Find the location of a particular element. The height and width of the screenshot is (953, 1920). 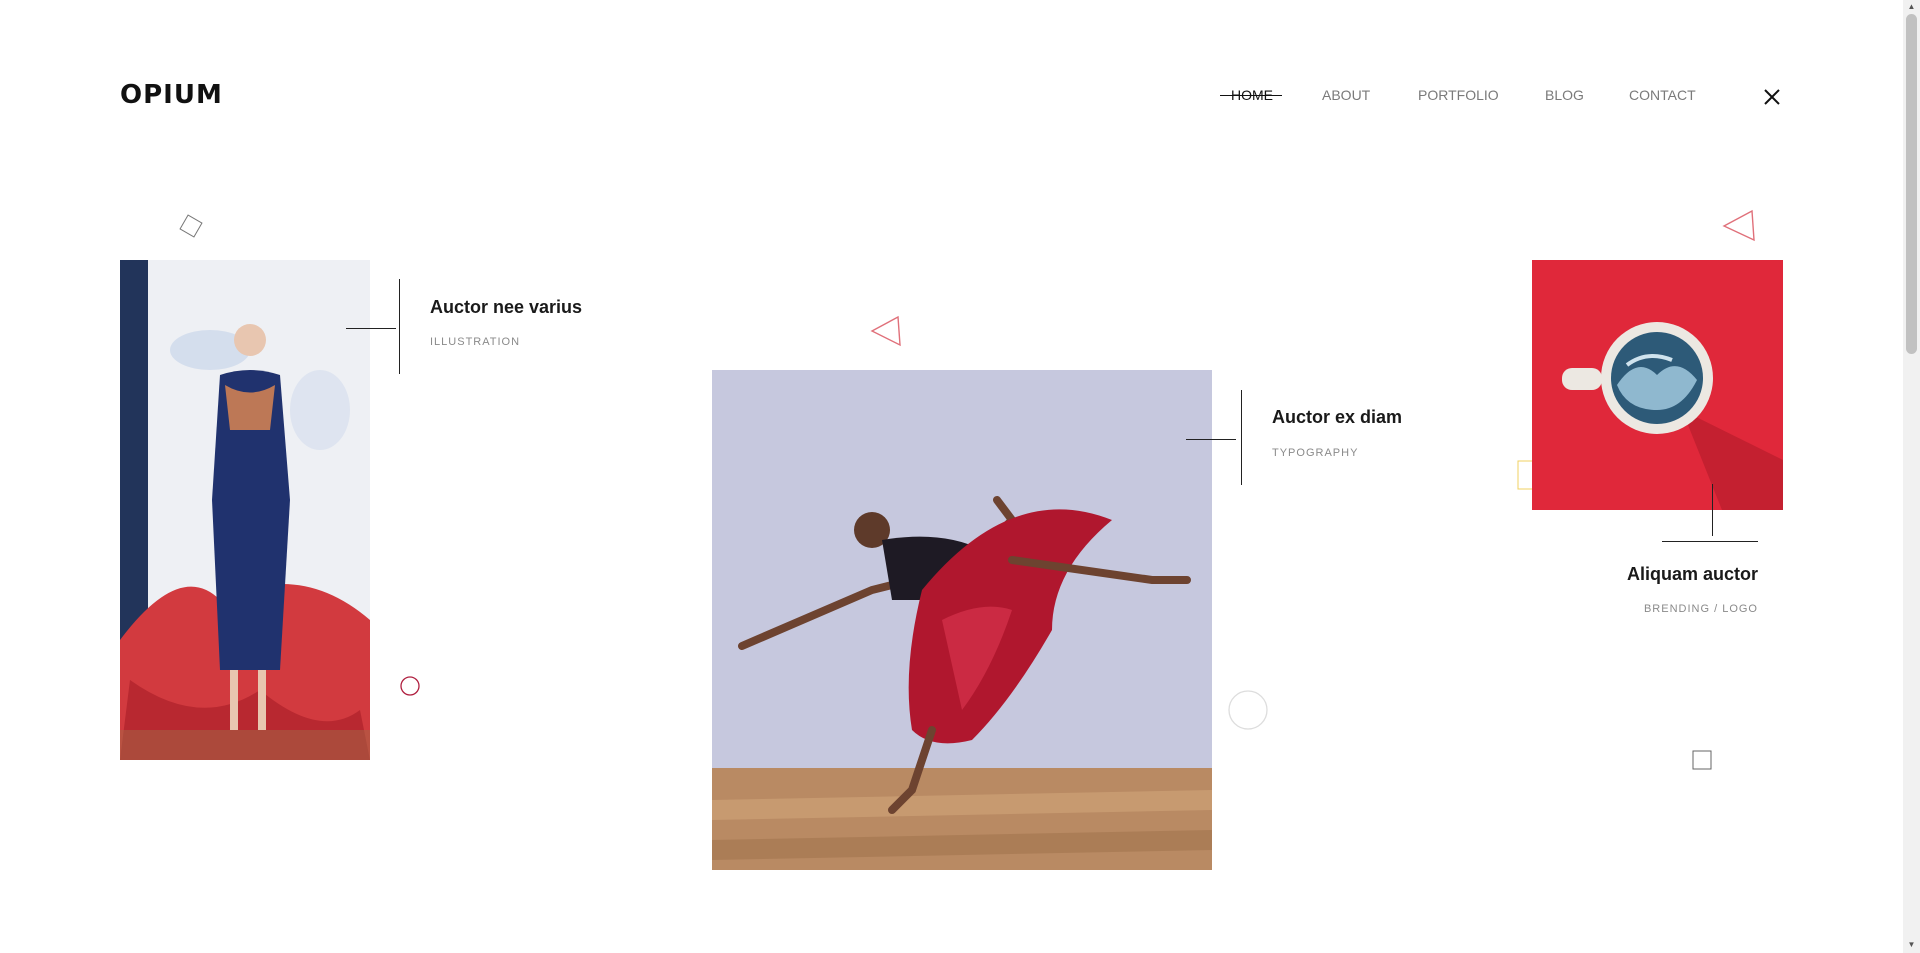

nav-portfolio: PORTFOLIO is located at coordinates (1458, 95).